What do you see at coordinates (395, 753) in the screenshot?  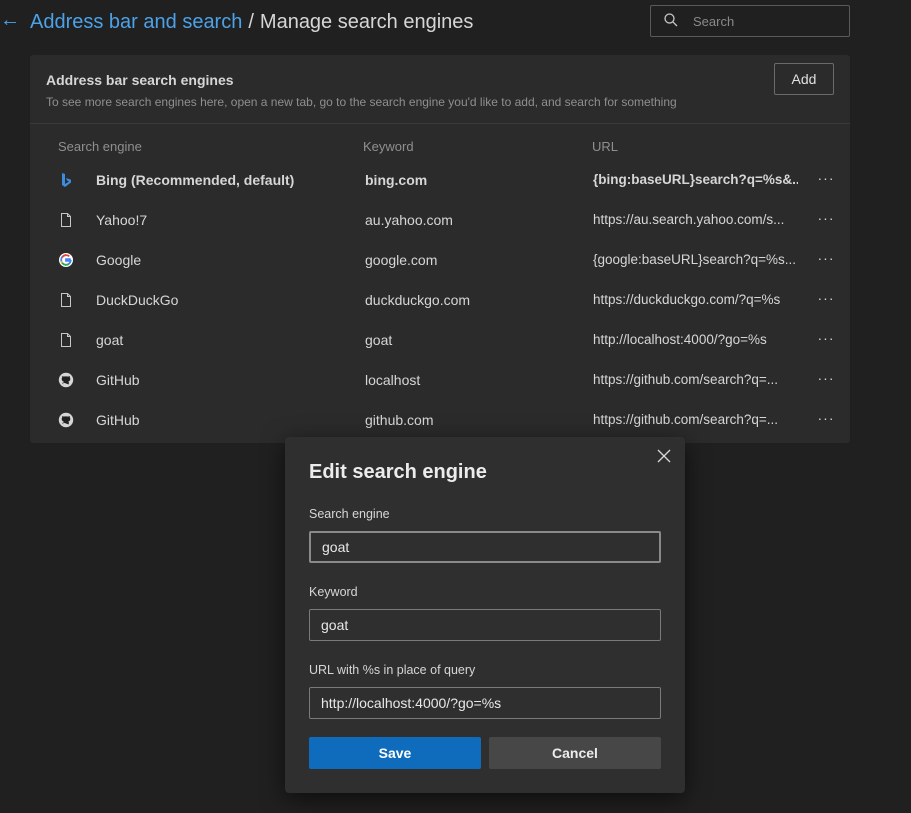 I see `save-button: Save` at bounding box center [395, 753].